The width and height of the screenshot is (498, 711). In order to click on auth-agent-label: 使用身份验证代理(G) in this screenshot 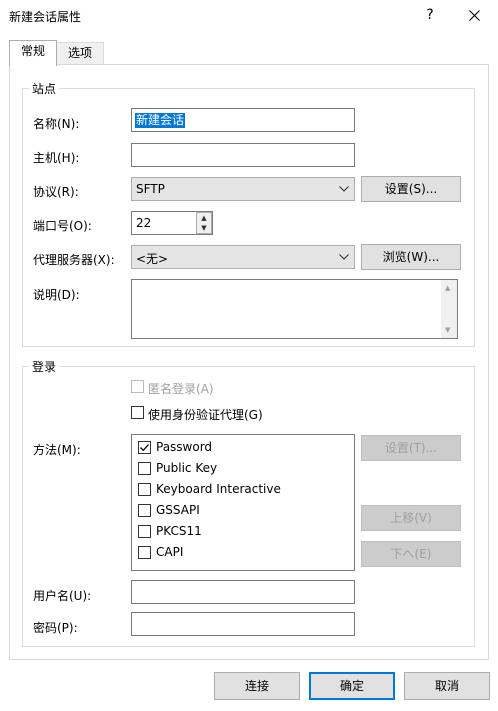, I will do `click(205, 415)`.